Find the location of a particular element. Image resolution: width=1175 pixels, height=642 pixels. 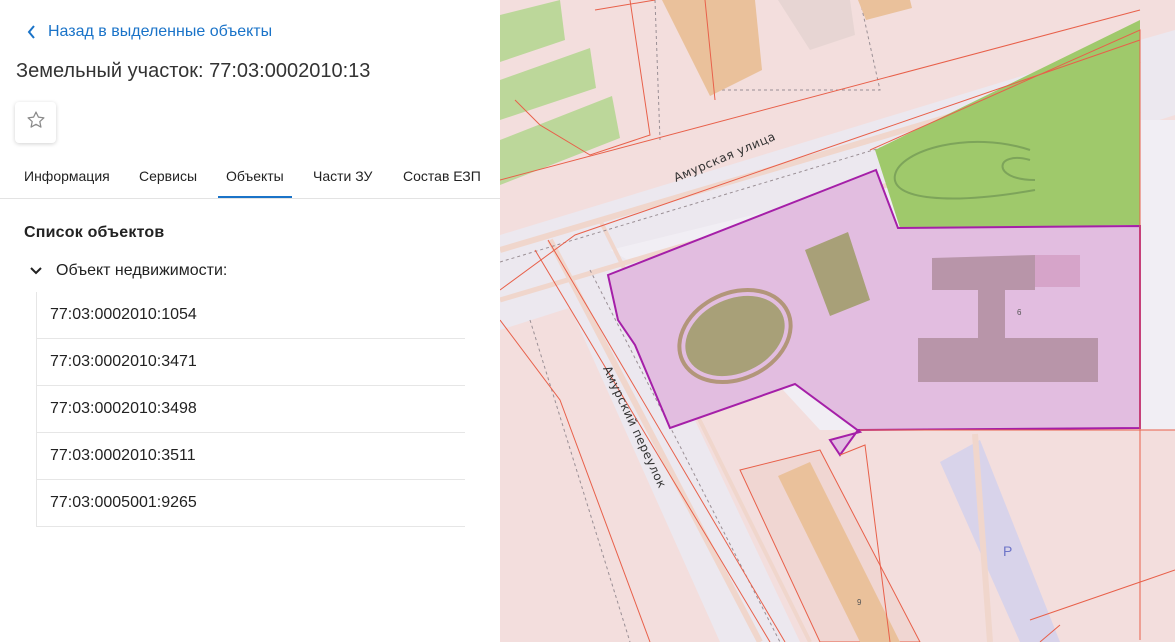

list-item: 77:03:0002010:3498 is located at coordinates (251, 409).